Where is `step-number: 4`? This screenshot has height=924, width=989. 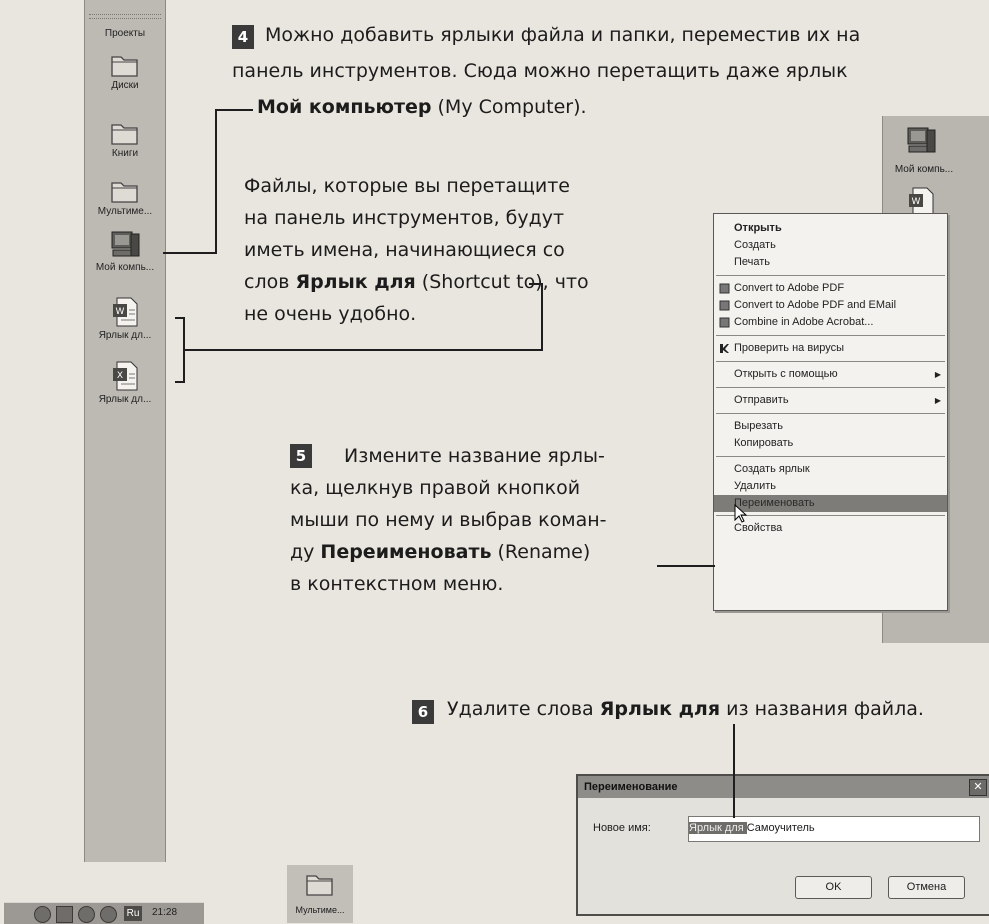 step-number: 4 is located at coordinates (243, 37).